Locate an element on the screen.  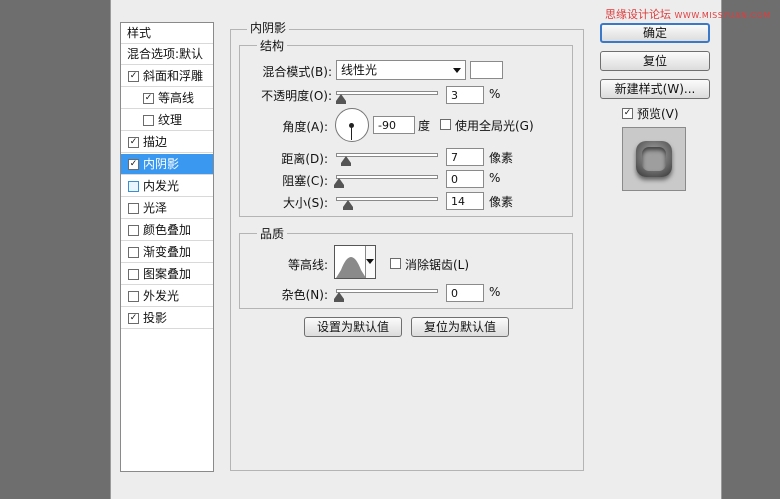
style-item-label: 内阴影 is located at coordinates (161, 164).